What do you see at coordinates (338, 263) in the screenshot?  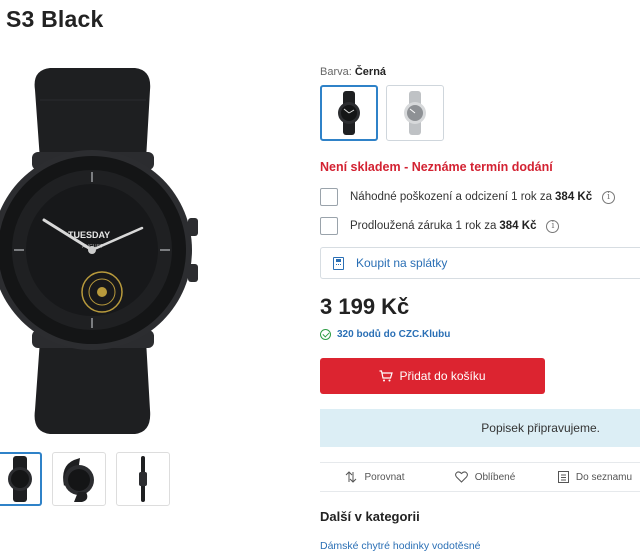 I see `calculator-icon` at bounding box center [338, 263].